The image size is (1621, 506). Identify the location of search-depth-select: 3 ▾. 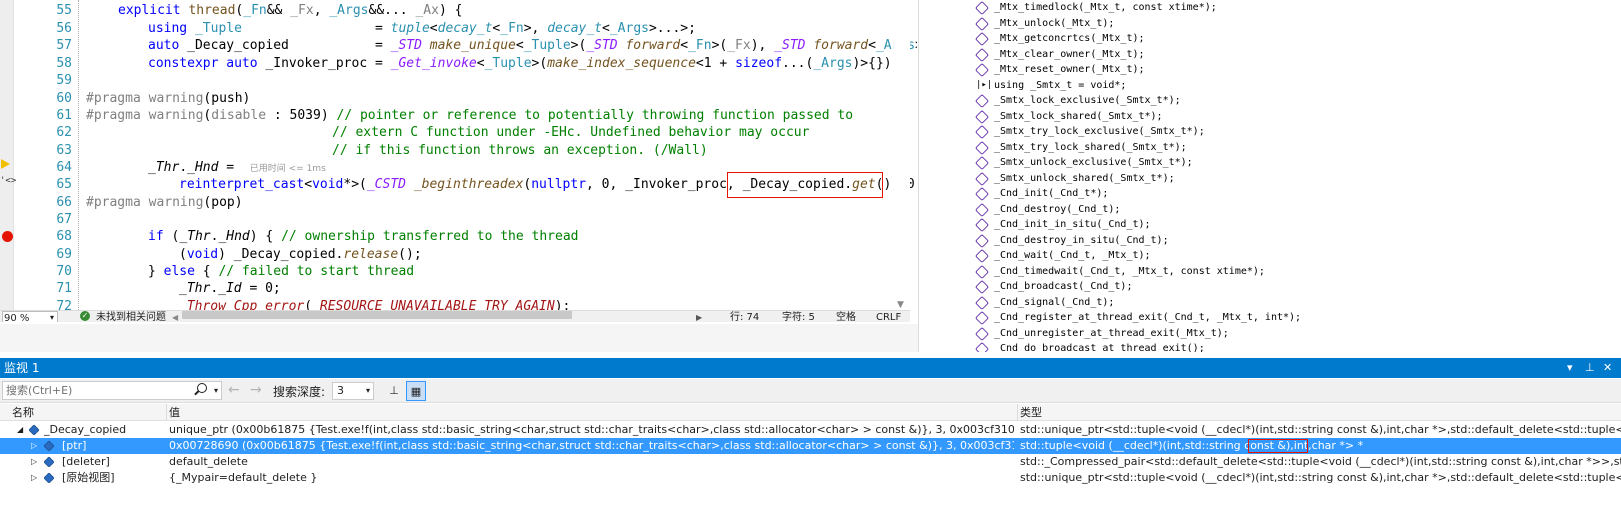
(353, 391).